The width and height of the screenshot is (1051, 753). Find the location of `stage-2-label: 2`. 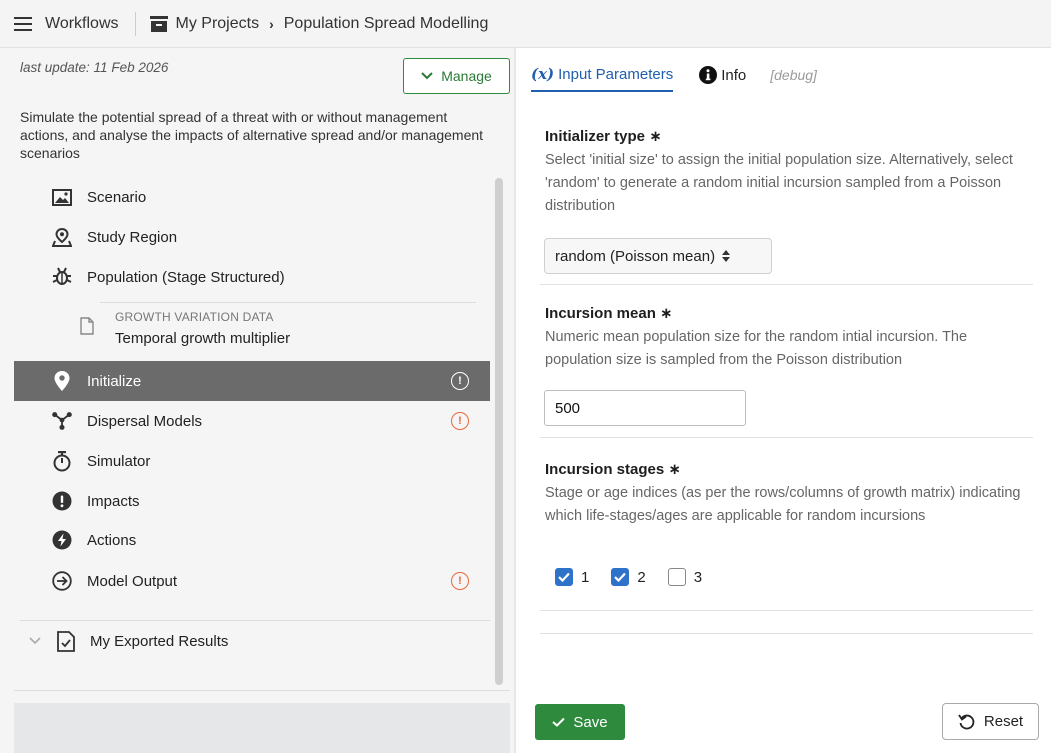

stage-2-label: 2 is located at coordinates (641, 577).